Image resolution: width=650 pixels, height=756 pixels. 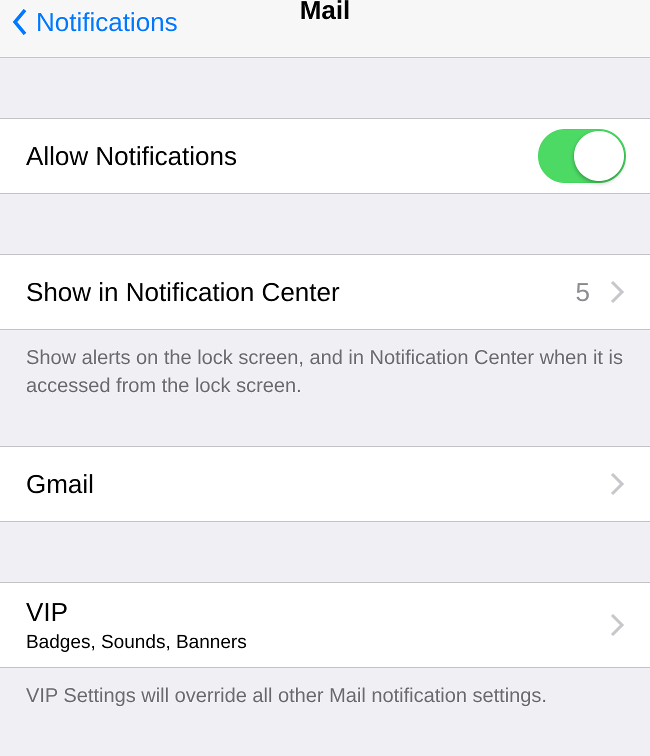 What do you see at coordinates (20, 22) in the screenshot?
I see `back-chevron-icon` at bounding box center [20, 22].